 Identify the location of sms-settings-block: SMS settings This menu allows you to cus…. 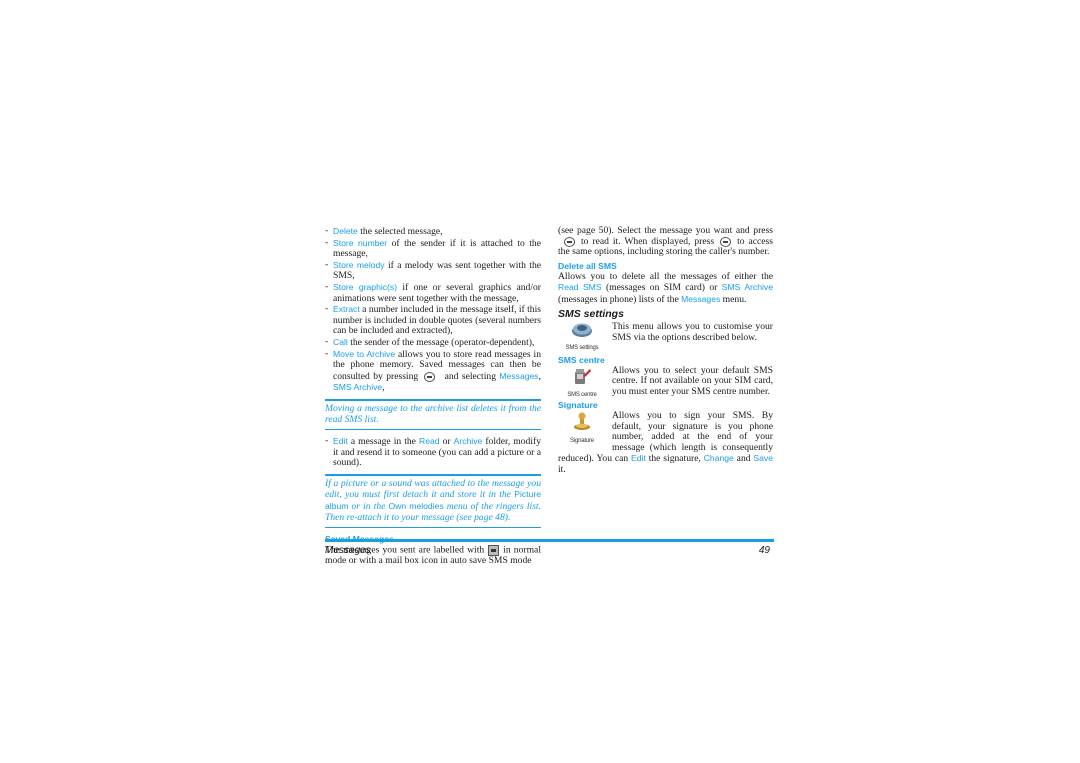
(665, 336).